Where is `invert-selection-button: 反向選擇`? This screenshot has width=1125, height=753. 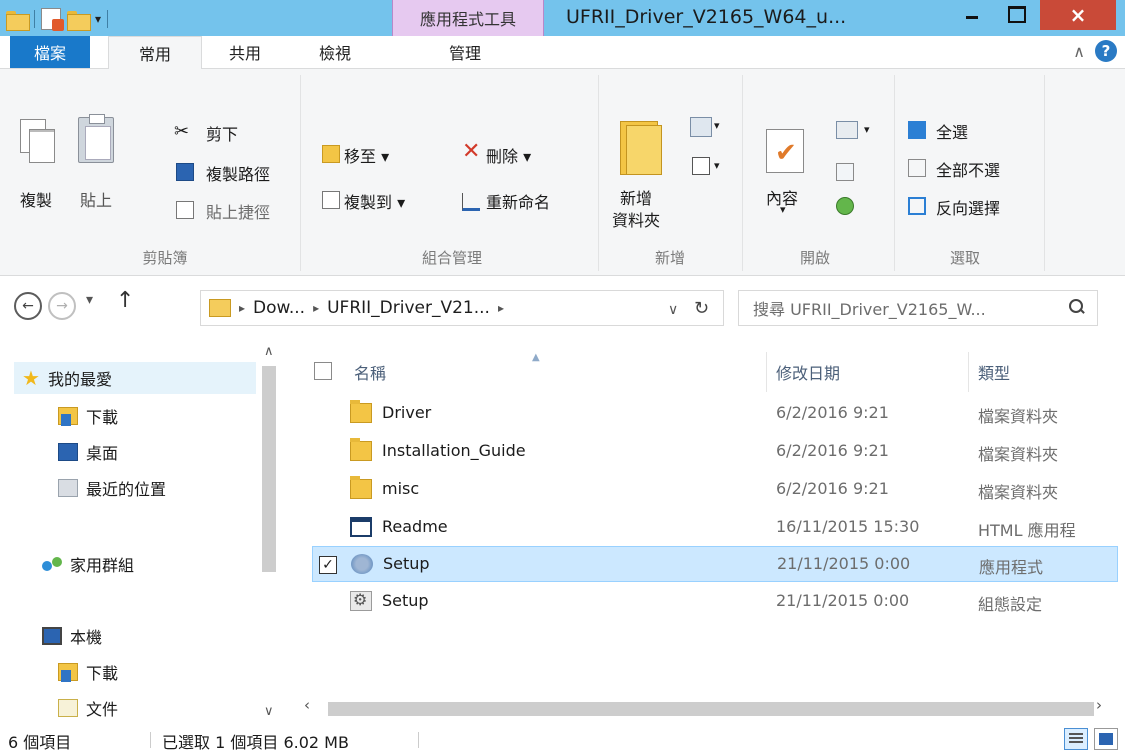
invert-selection-button: 反向選擇 is located at coordinates (968, 207).